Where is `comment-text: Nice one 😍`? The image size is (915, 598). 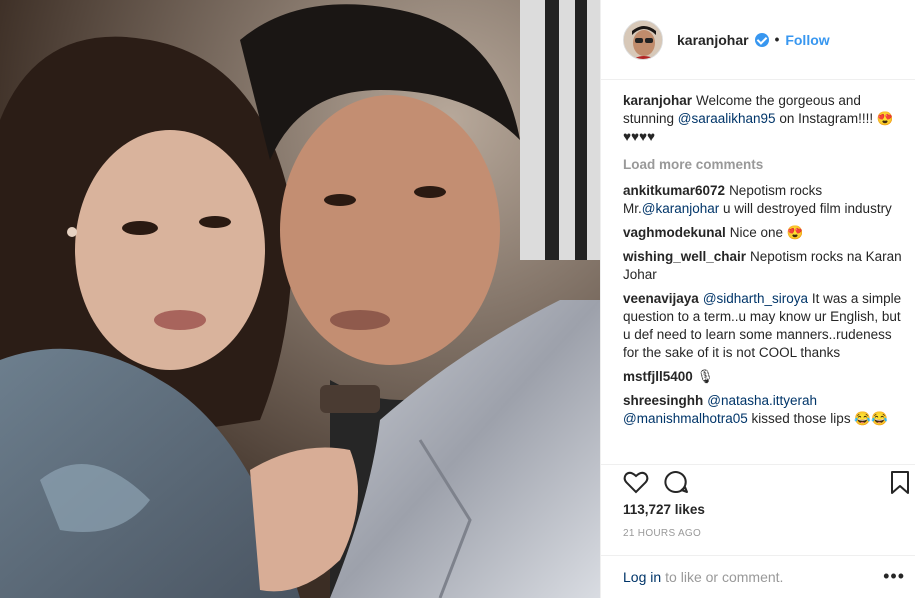 comment-text: Nice one 😍 is located at coordinates (766, 232).